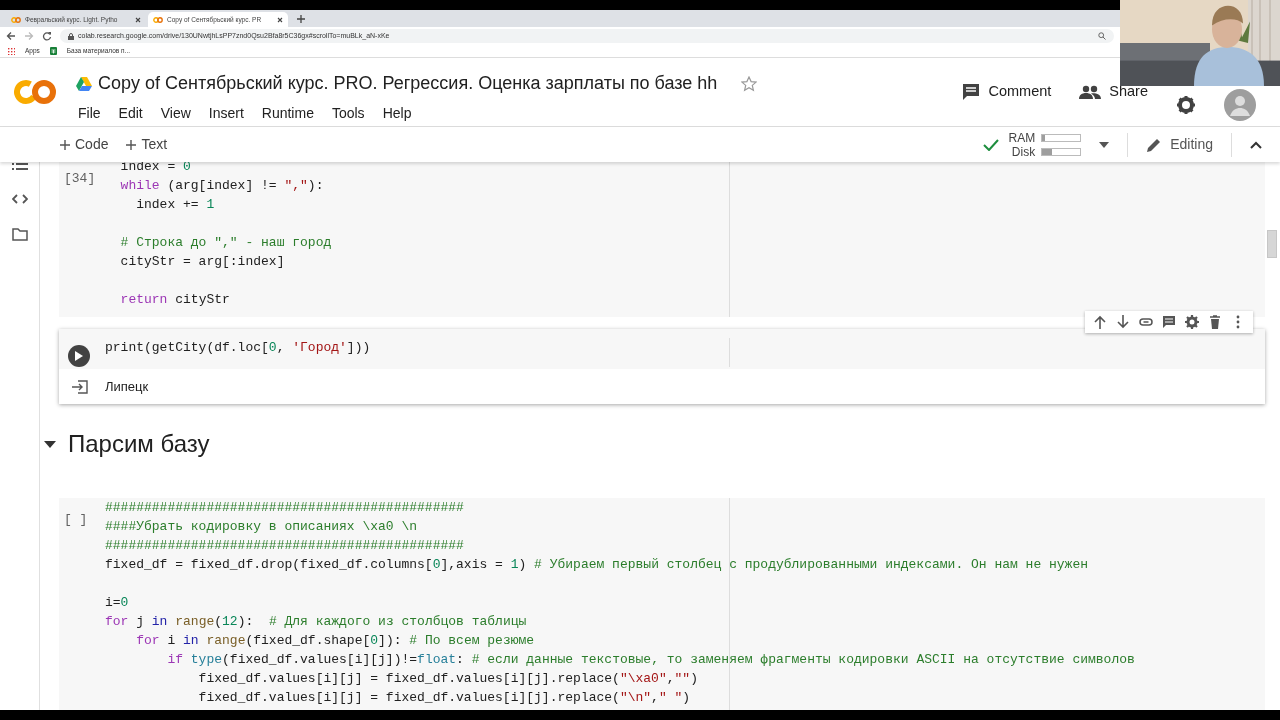 The width and height of the screenshot is (1280, 720). What do you see at coordinates (1023, 151) in the screenshot?
I see `resource-label: Disk` at bounding box center [1023, 151].